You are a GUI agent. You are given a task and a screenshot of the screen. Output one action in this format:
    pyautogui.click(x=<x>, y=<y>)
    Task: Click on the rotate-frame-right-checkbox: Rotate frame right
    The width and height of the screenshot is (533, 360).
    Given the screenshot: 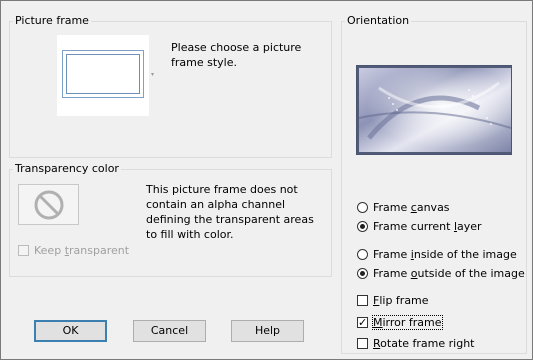 What is the action you would take?
    pyautogui.click(x=415, y=343)
    